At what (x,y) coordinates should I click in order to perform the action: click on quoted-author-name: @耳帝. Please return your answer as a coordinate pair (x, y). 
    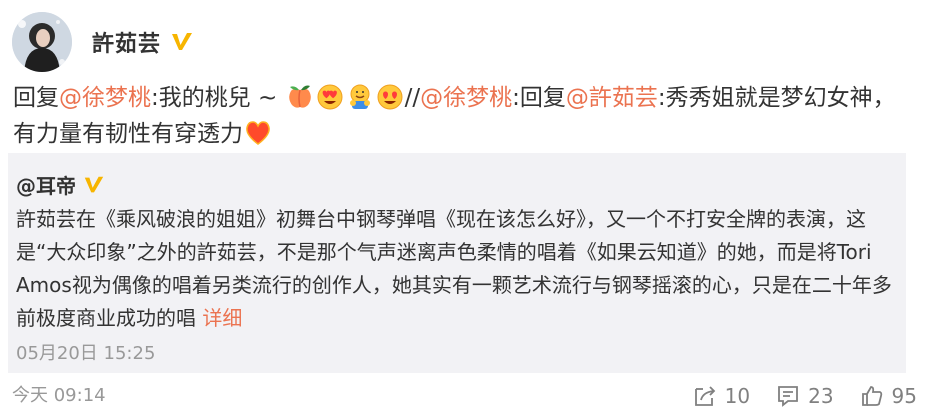
    Looking at the image, I should click on (46, 184).